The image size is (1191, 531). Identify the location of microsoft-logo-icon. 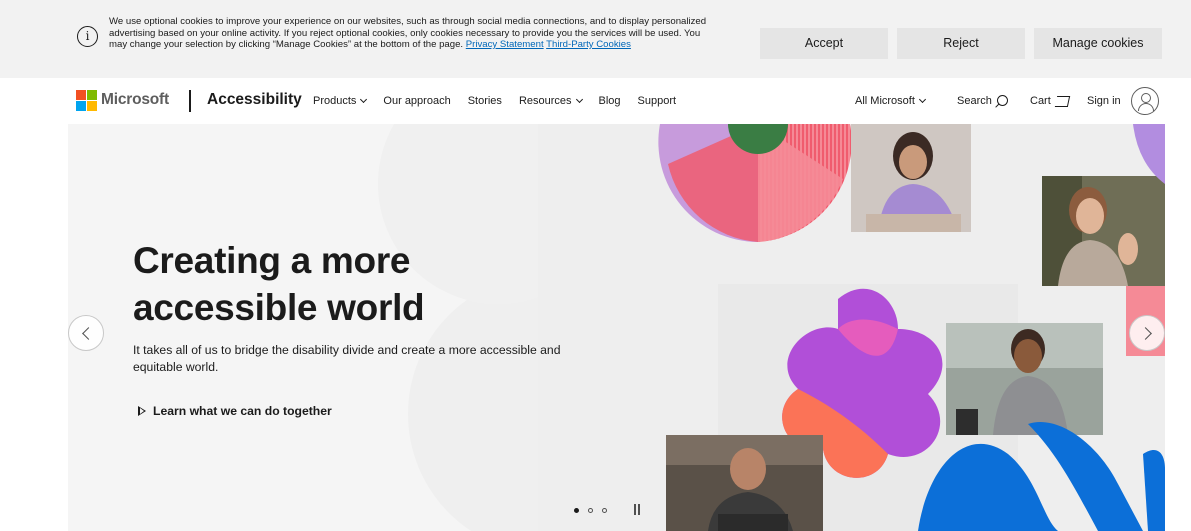
(86, 100).